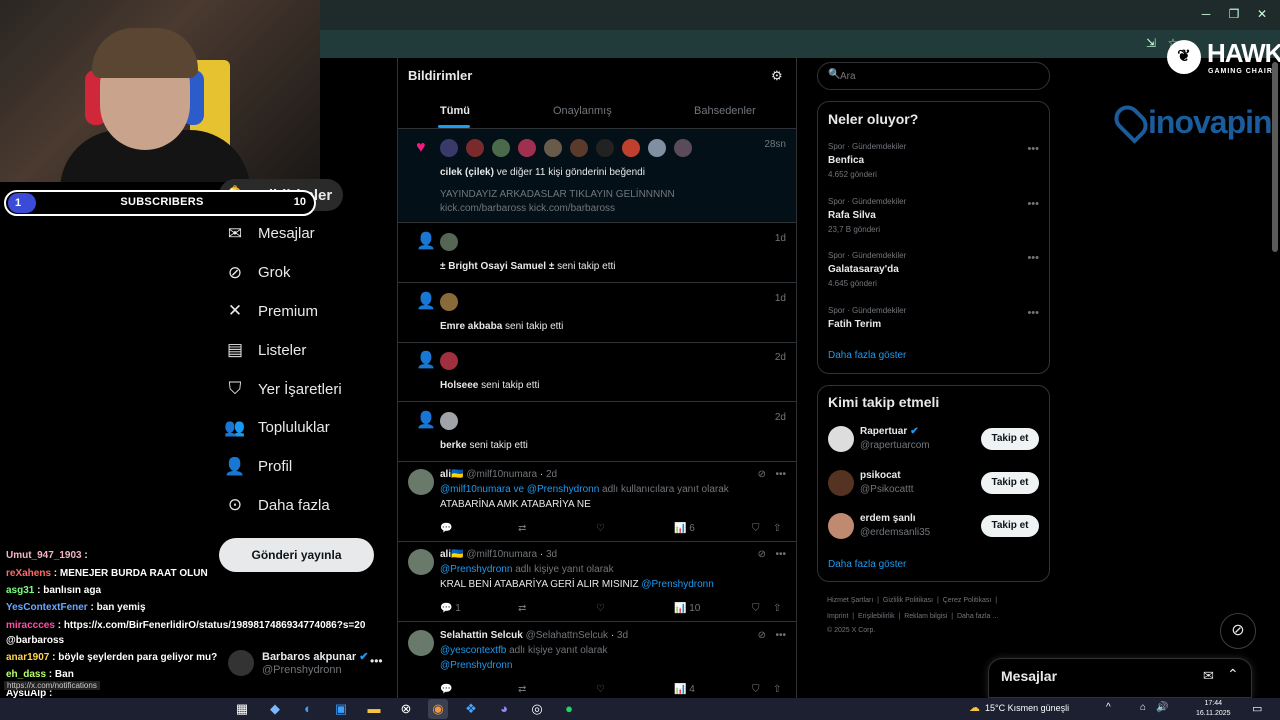  What do you see at coordinates (597, 432) in the screenshot?
I see `notification-follow: 👤 2d berke seni takip etti` at bounding box center [597, 432].